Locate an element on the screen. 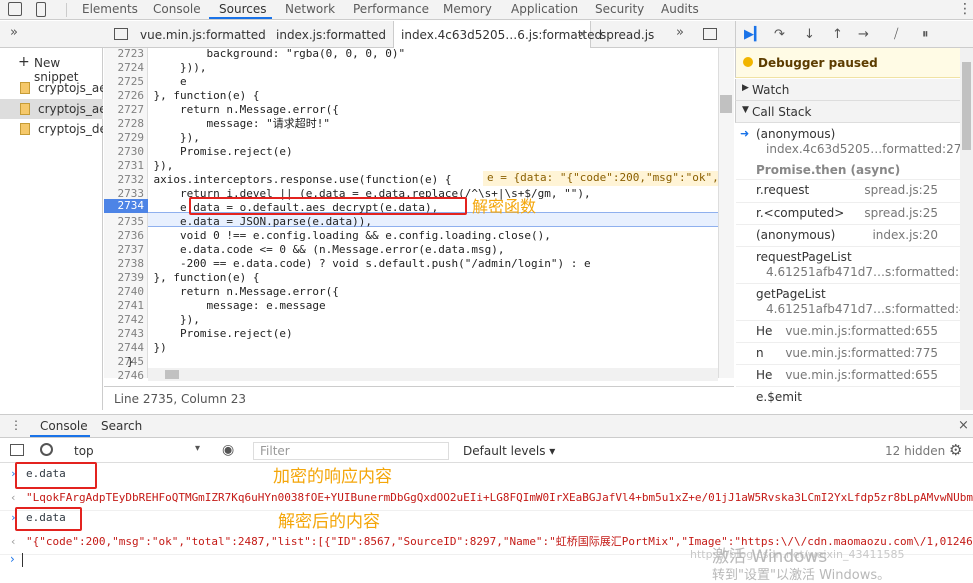 This screenshot has width=973, height=583. expand-arrow-icon: ▶ is located at coordinates (745, 88).